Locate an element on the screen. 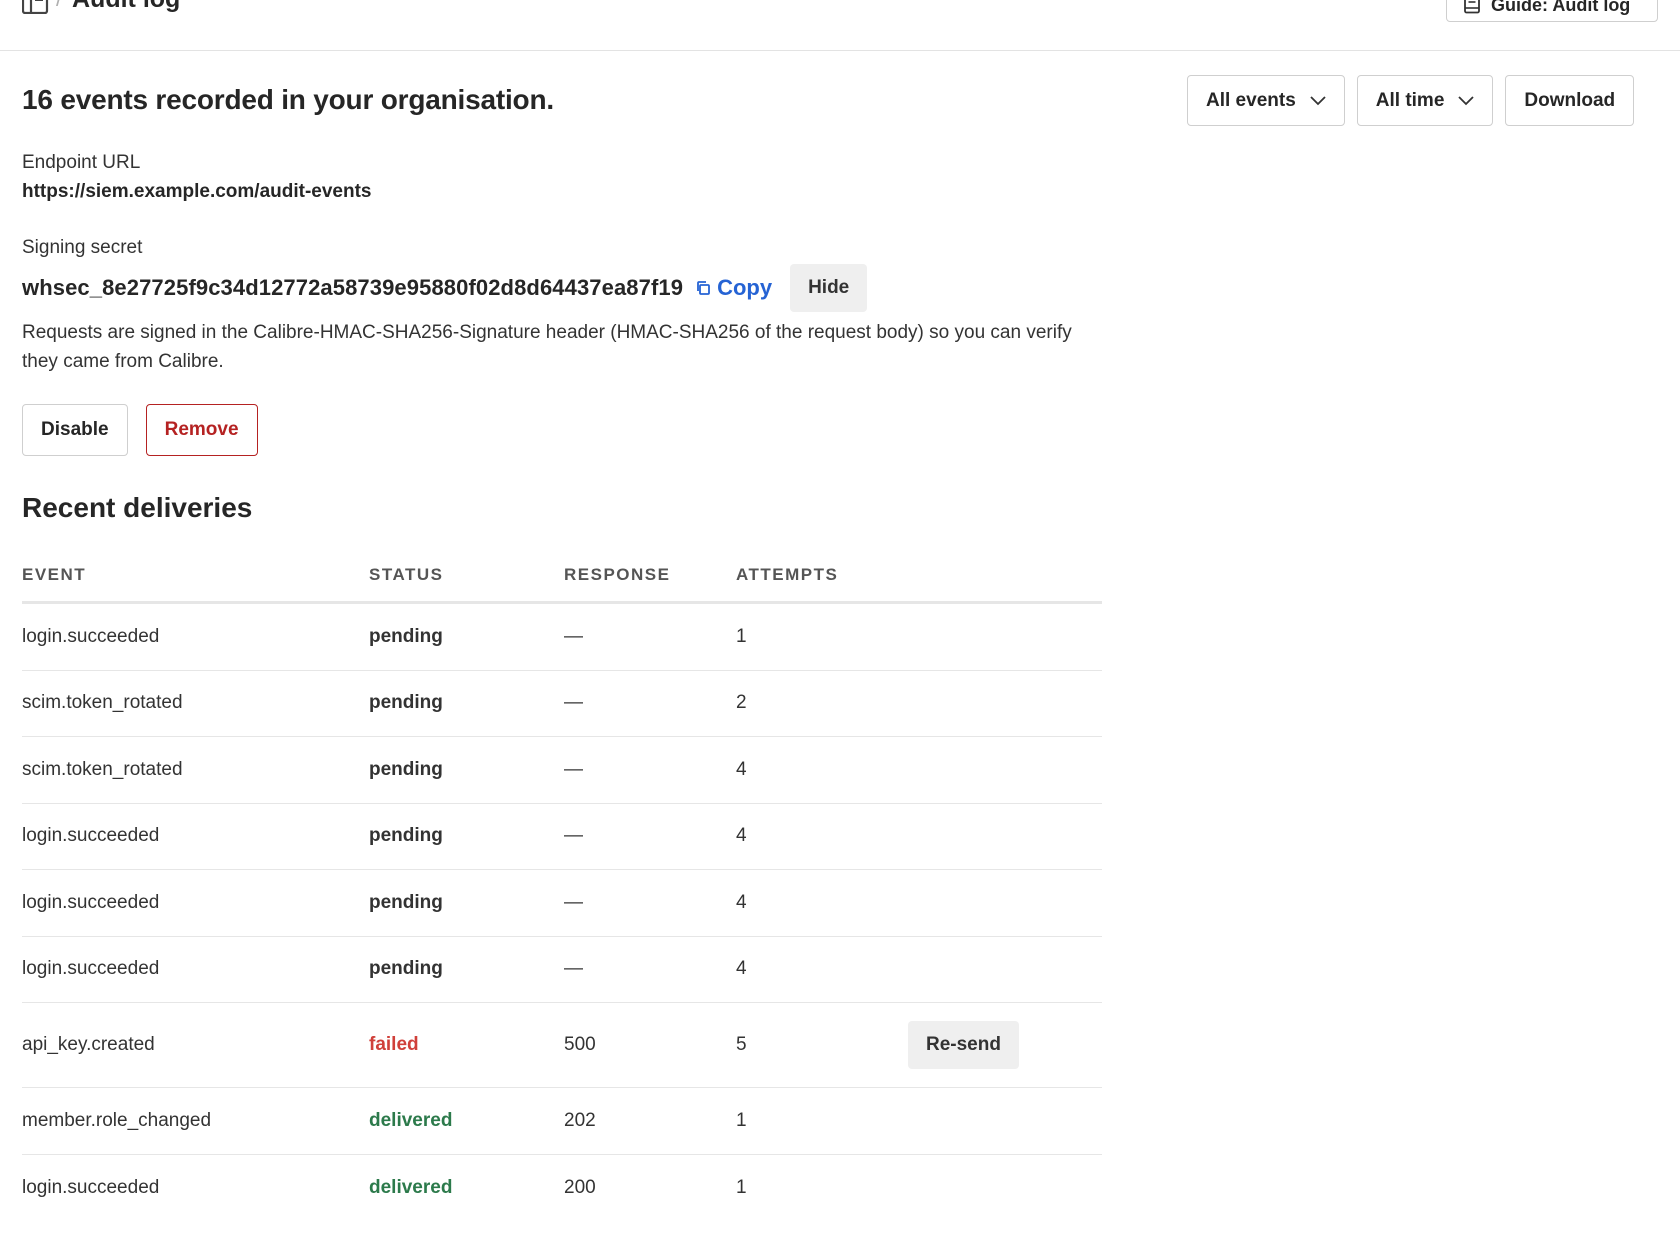  download-button: Download is located at coordinates (1570, 100).